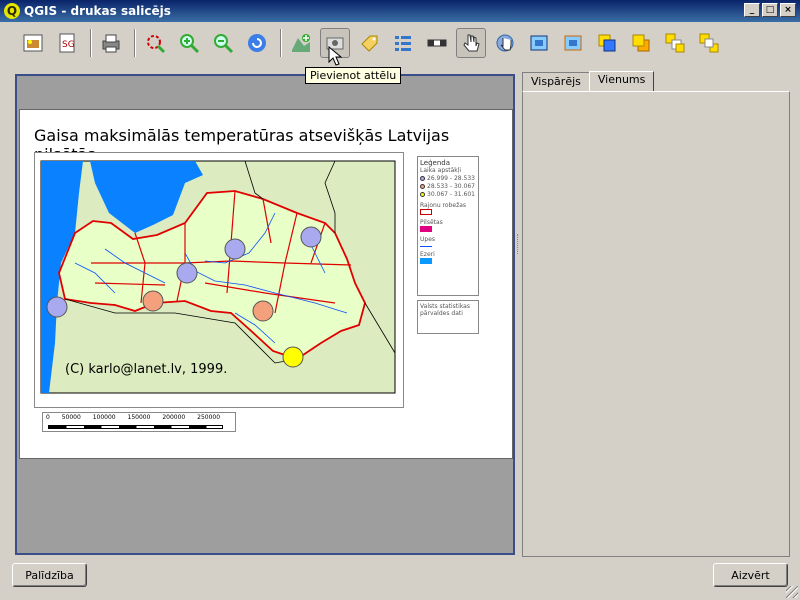 The width and height of the screenshot is (800, 600). I want to click on add-label-icon, so click(369, 43).